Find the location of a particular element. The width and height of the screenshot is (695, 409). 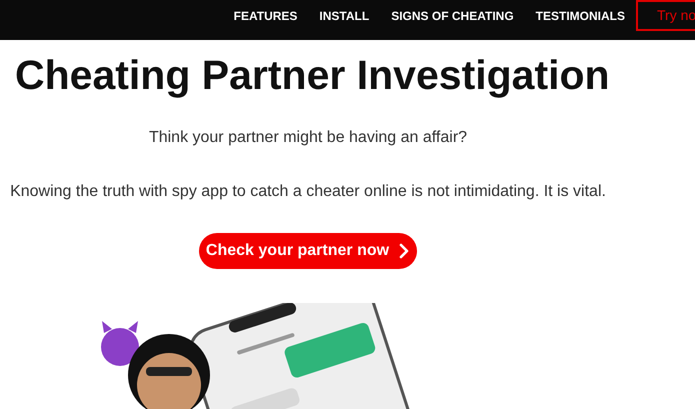

nav-link: SIGNS OF CHEATING is located at coordinates (452, 15).